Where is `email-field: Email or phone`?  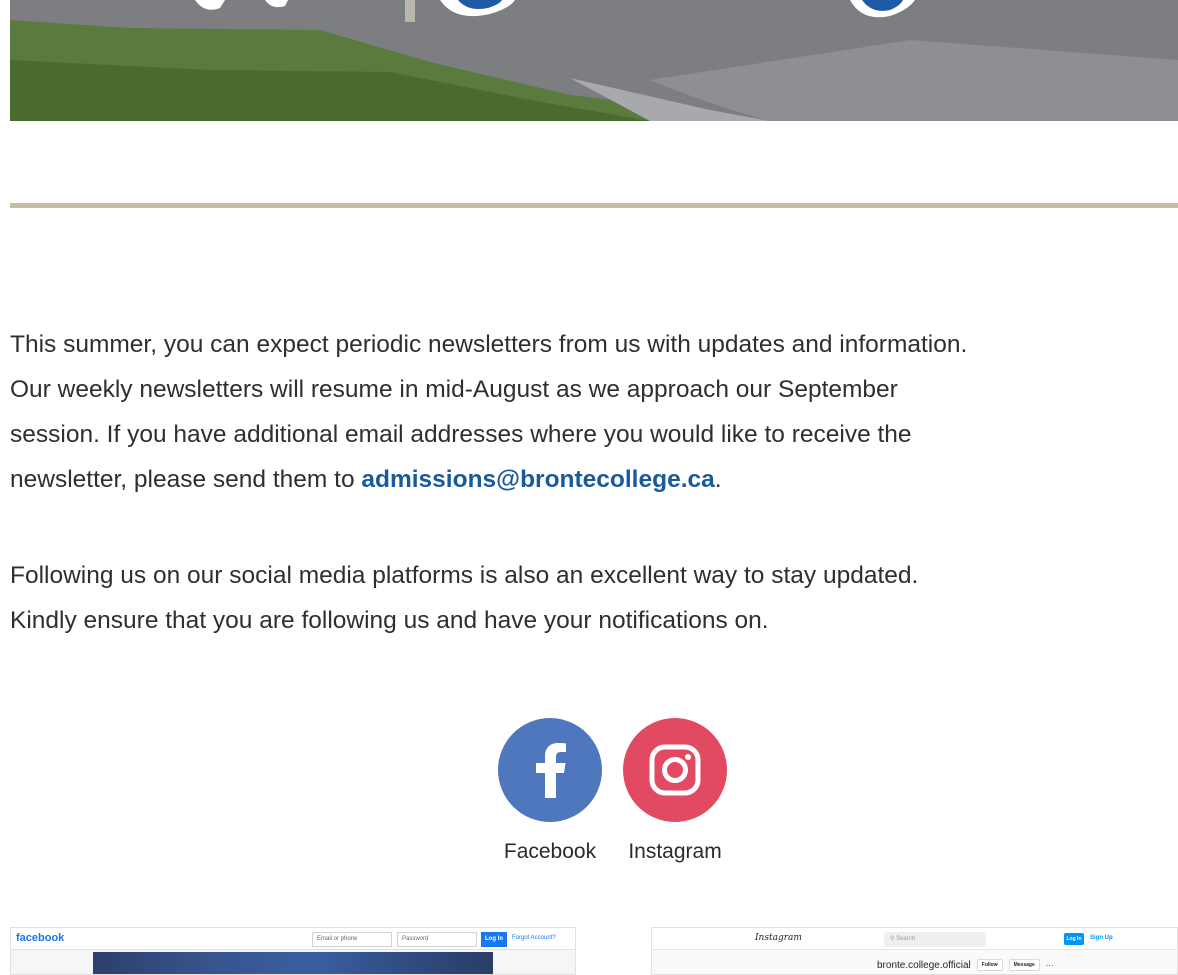
email-field: Email or phone is located at coordinates (352, 939).